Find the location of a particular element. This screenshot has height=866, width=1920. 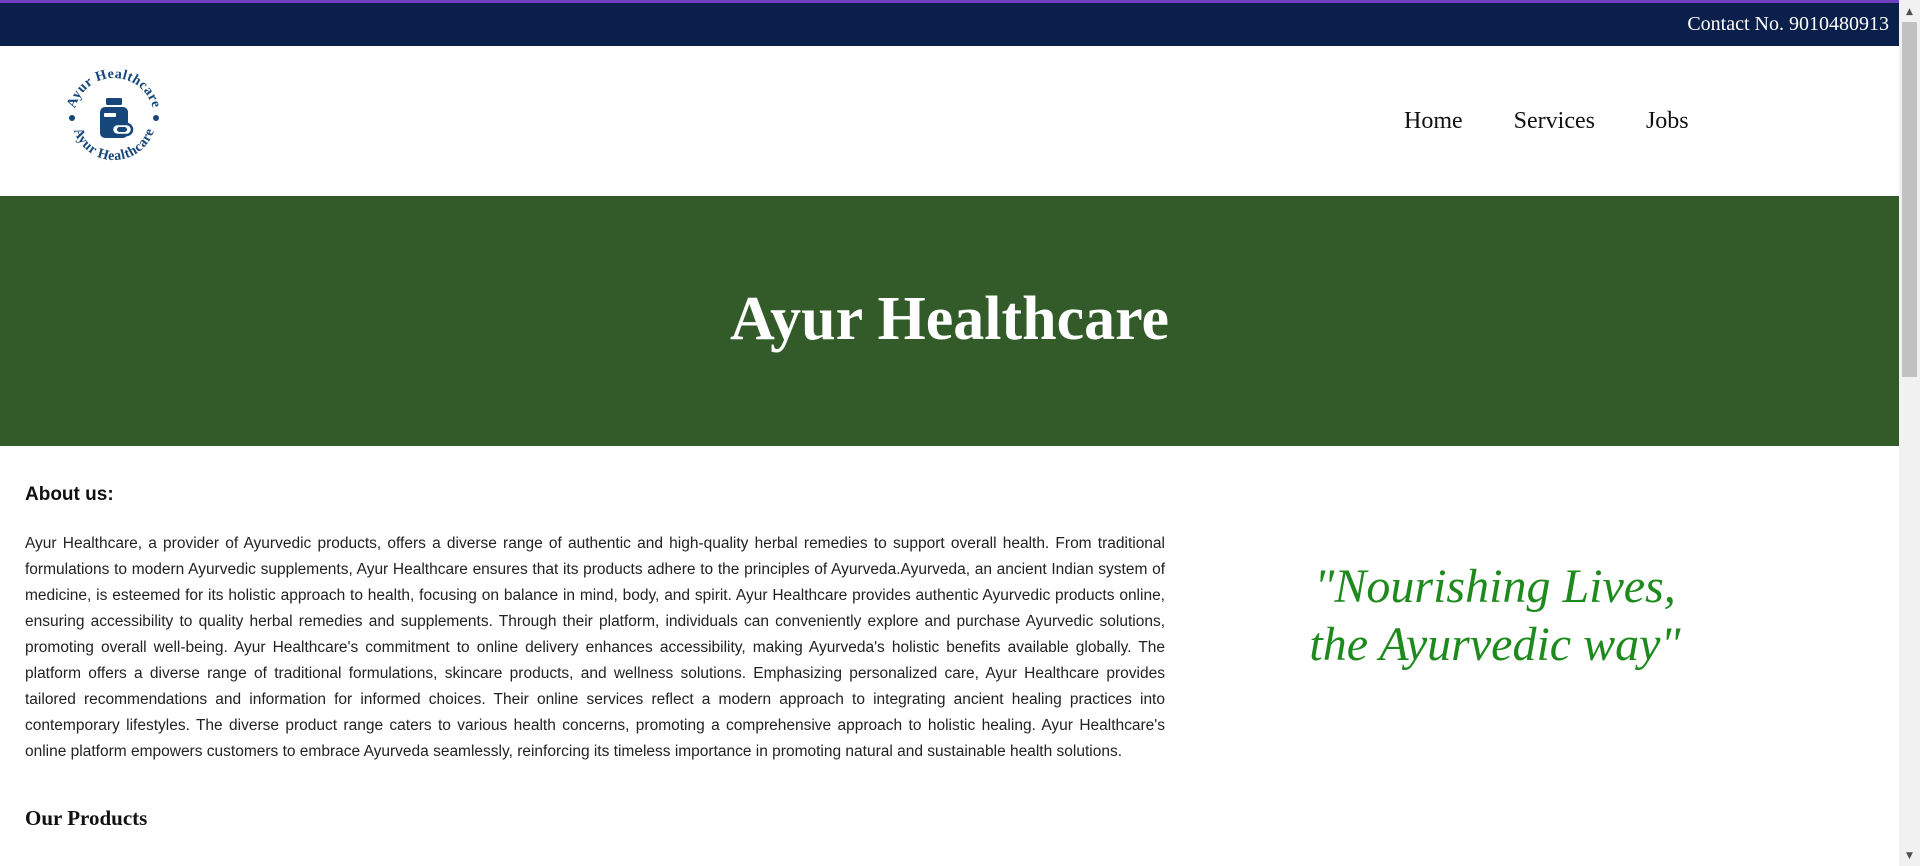

hero-title: Ayur Healthcare is located at coordinates (949, 318).